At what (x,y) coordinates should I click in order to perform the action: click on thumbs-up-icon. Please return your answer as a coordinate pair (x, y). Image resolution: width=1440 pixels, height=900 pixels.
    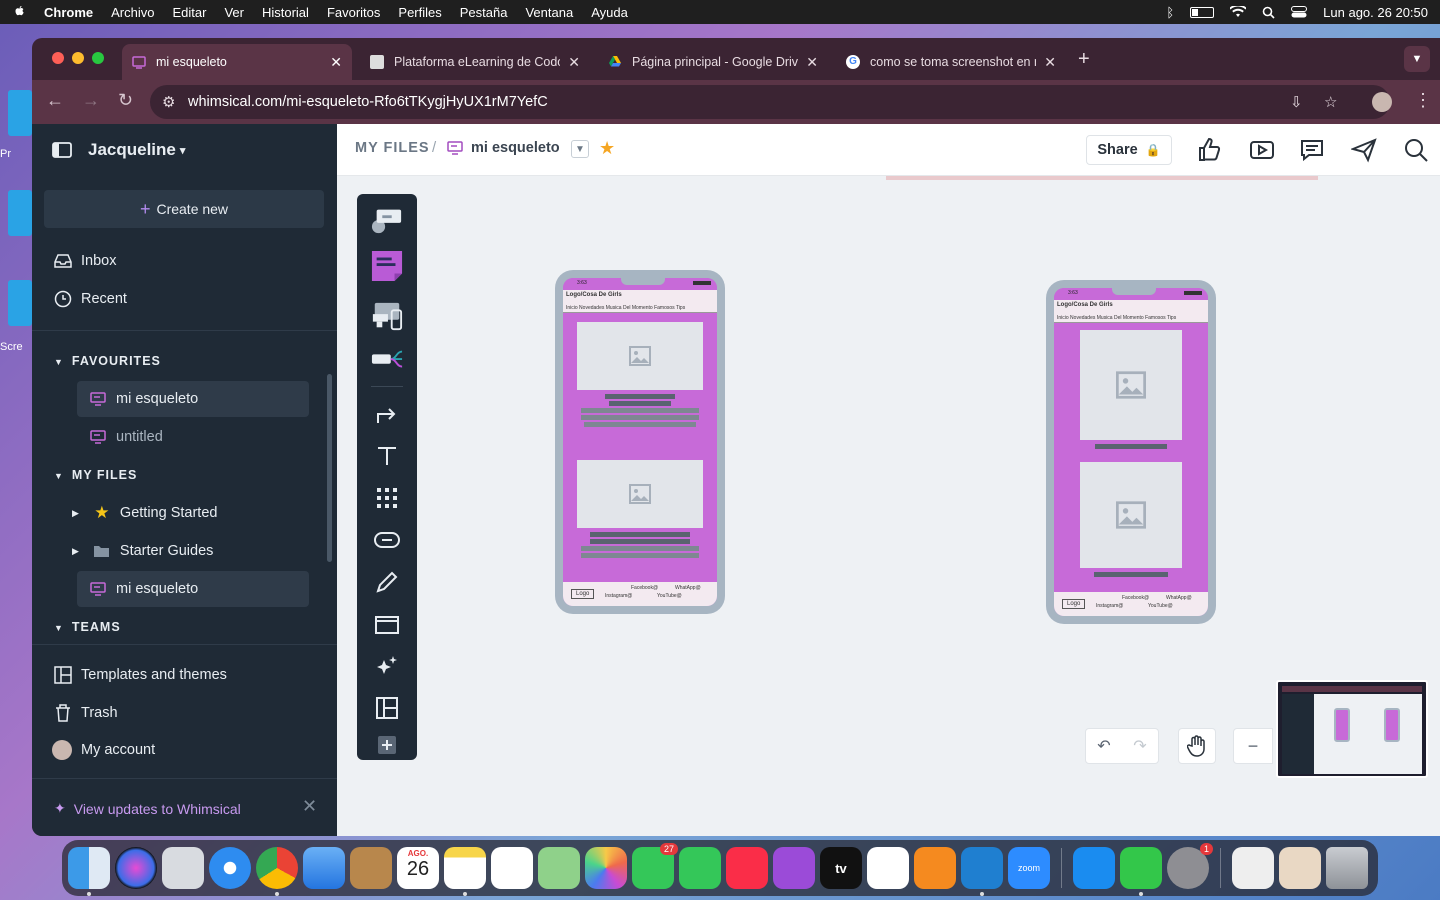
    Looking at the image, I should click on (1210, 150).